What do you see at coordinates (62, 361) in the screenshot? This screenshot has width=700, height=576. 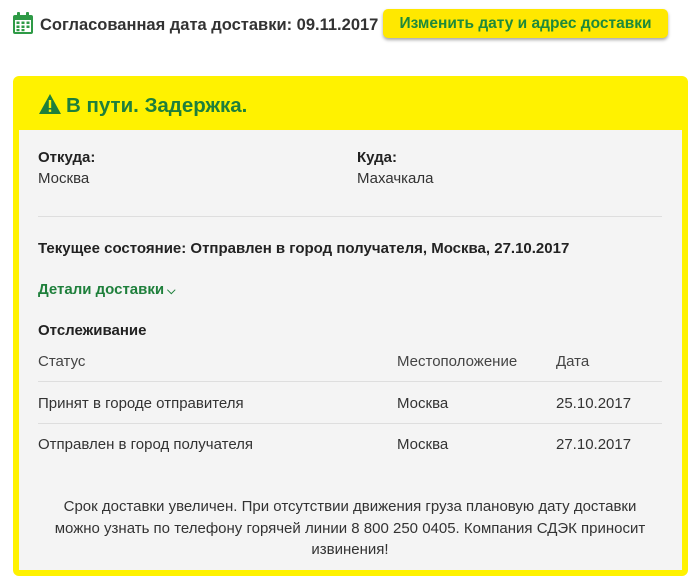 I see `column-header-status: Статус` at bounding box center [62, 361].